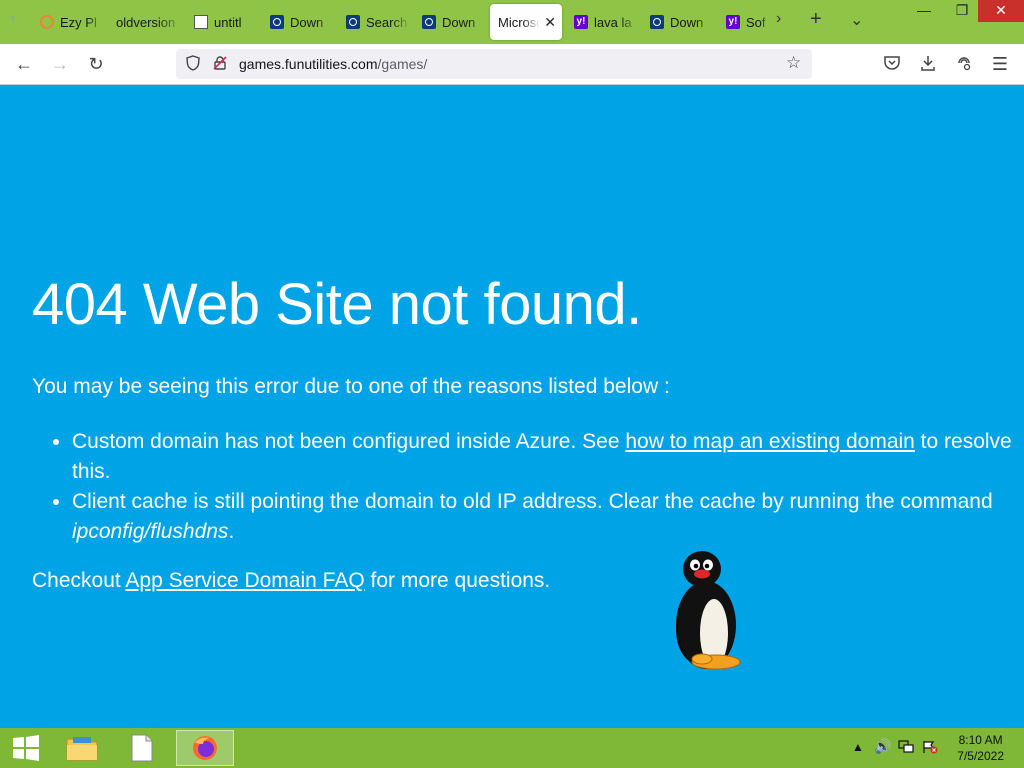  Describe the element at coordinates (228, 22) in the screenshot. I see `tab-label: untitl` at that location.